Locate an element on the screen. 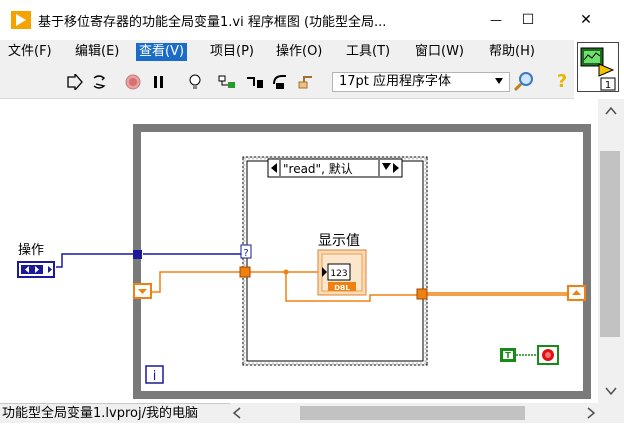 The height and width of the screenshot is (426, 624). operation-label: 操作 is located at coordinates (31, 250).